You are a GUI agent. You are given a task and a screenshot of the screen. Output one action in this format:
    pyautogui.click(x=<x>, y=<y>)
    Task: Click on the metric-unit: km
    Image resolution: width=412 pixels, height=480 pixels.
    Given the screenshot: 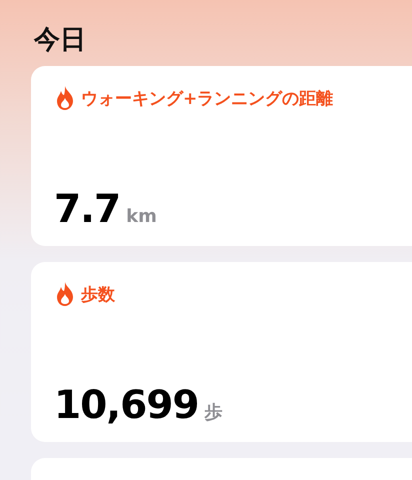 What is the action you would take?
    pyautogui.click(x=141, y=216)
    